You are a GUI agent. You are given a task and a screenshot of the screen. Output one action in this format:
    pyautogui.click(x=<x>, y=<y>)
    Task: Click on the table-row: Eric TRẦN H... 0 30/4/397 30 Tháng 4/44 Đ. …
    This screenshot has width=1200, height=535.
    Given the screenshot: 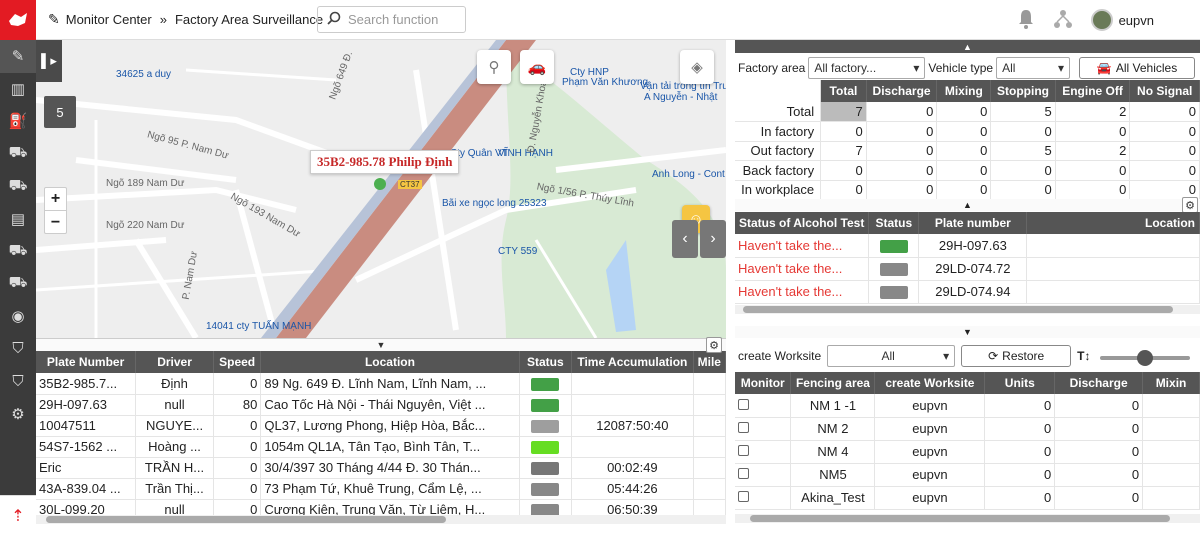 What is the action you would take?
    pyautogui.click(x=381, y=468)
    